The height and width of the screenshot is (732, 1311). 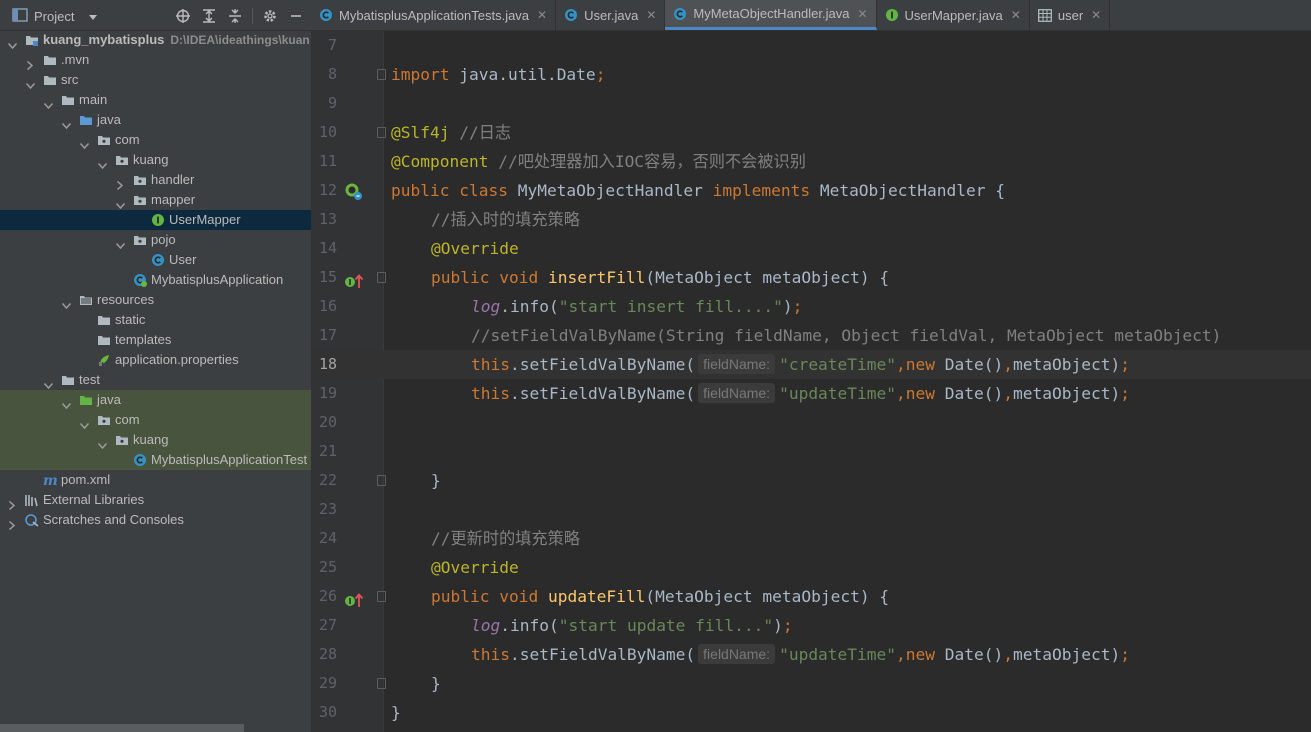 What do you see at coordinates (1070, 15) in the screenshot?
I see `tab-user: user ✕` at bounding box center [1070, 15].